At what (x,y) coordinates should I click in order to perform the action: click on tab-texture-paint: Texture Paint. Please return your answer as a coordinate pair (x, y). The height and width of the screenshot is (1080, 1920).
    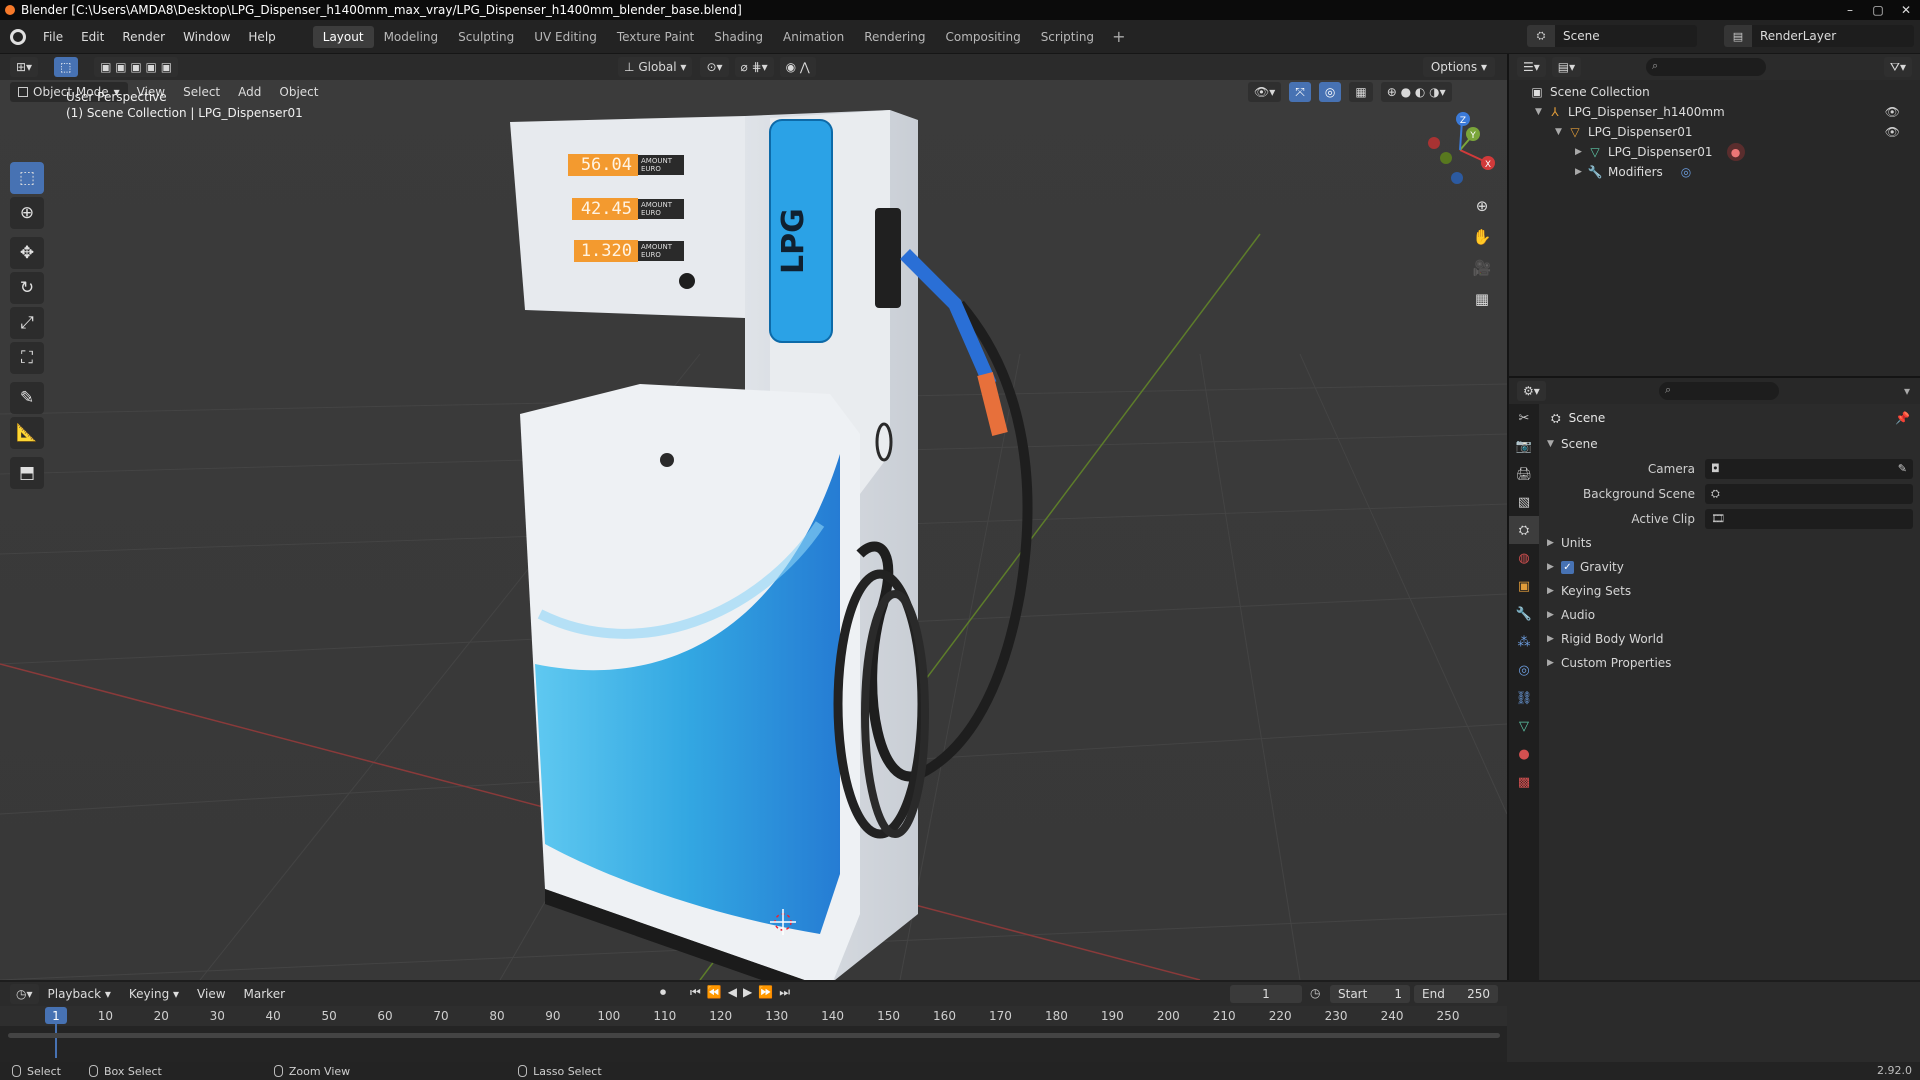
    Looking at the image, I should click on (655, 37).